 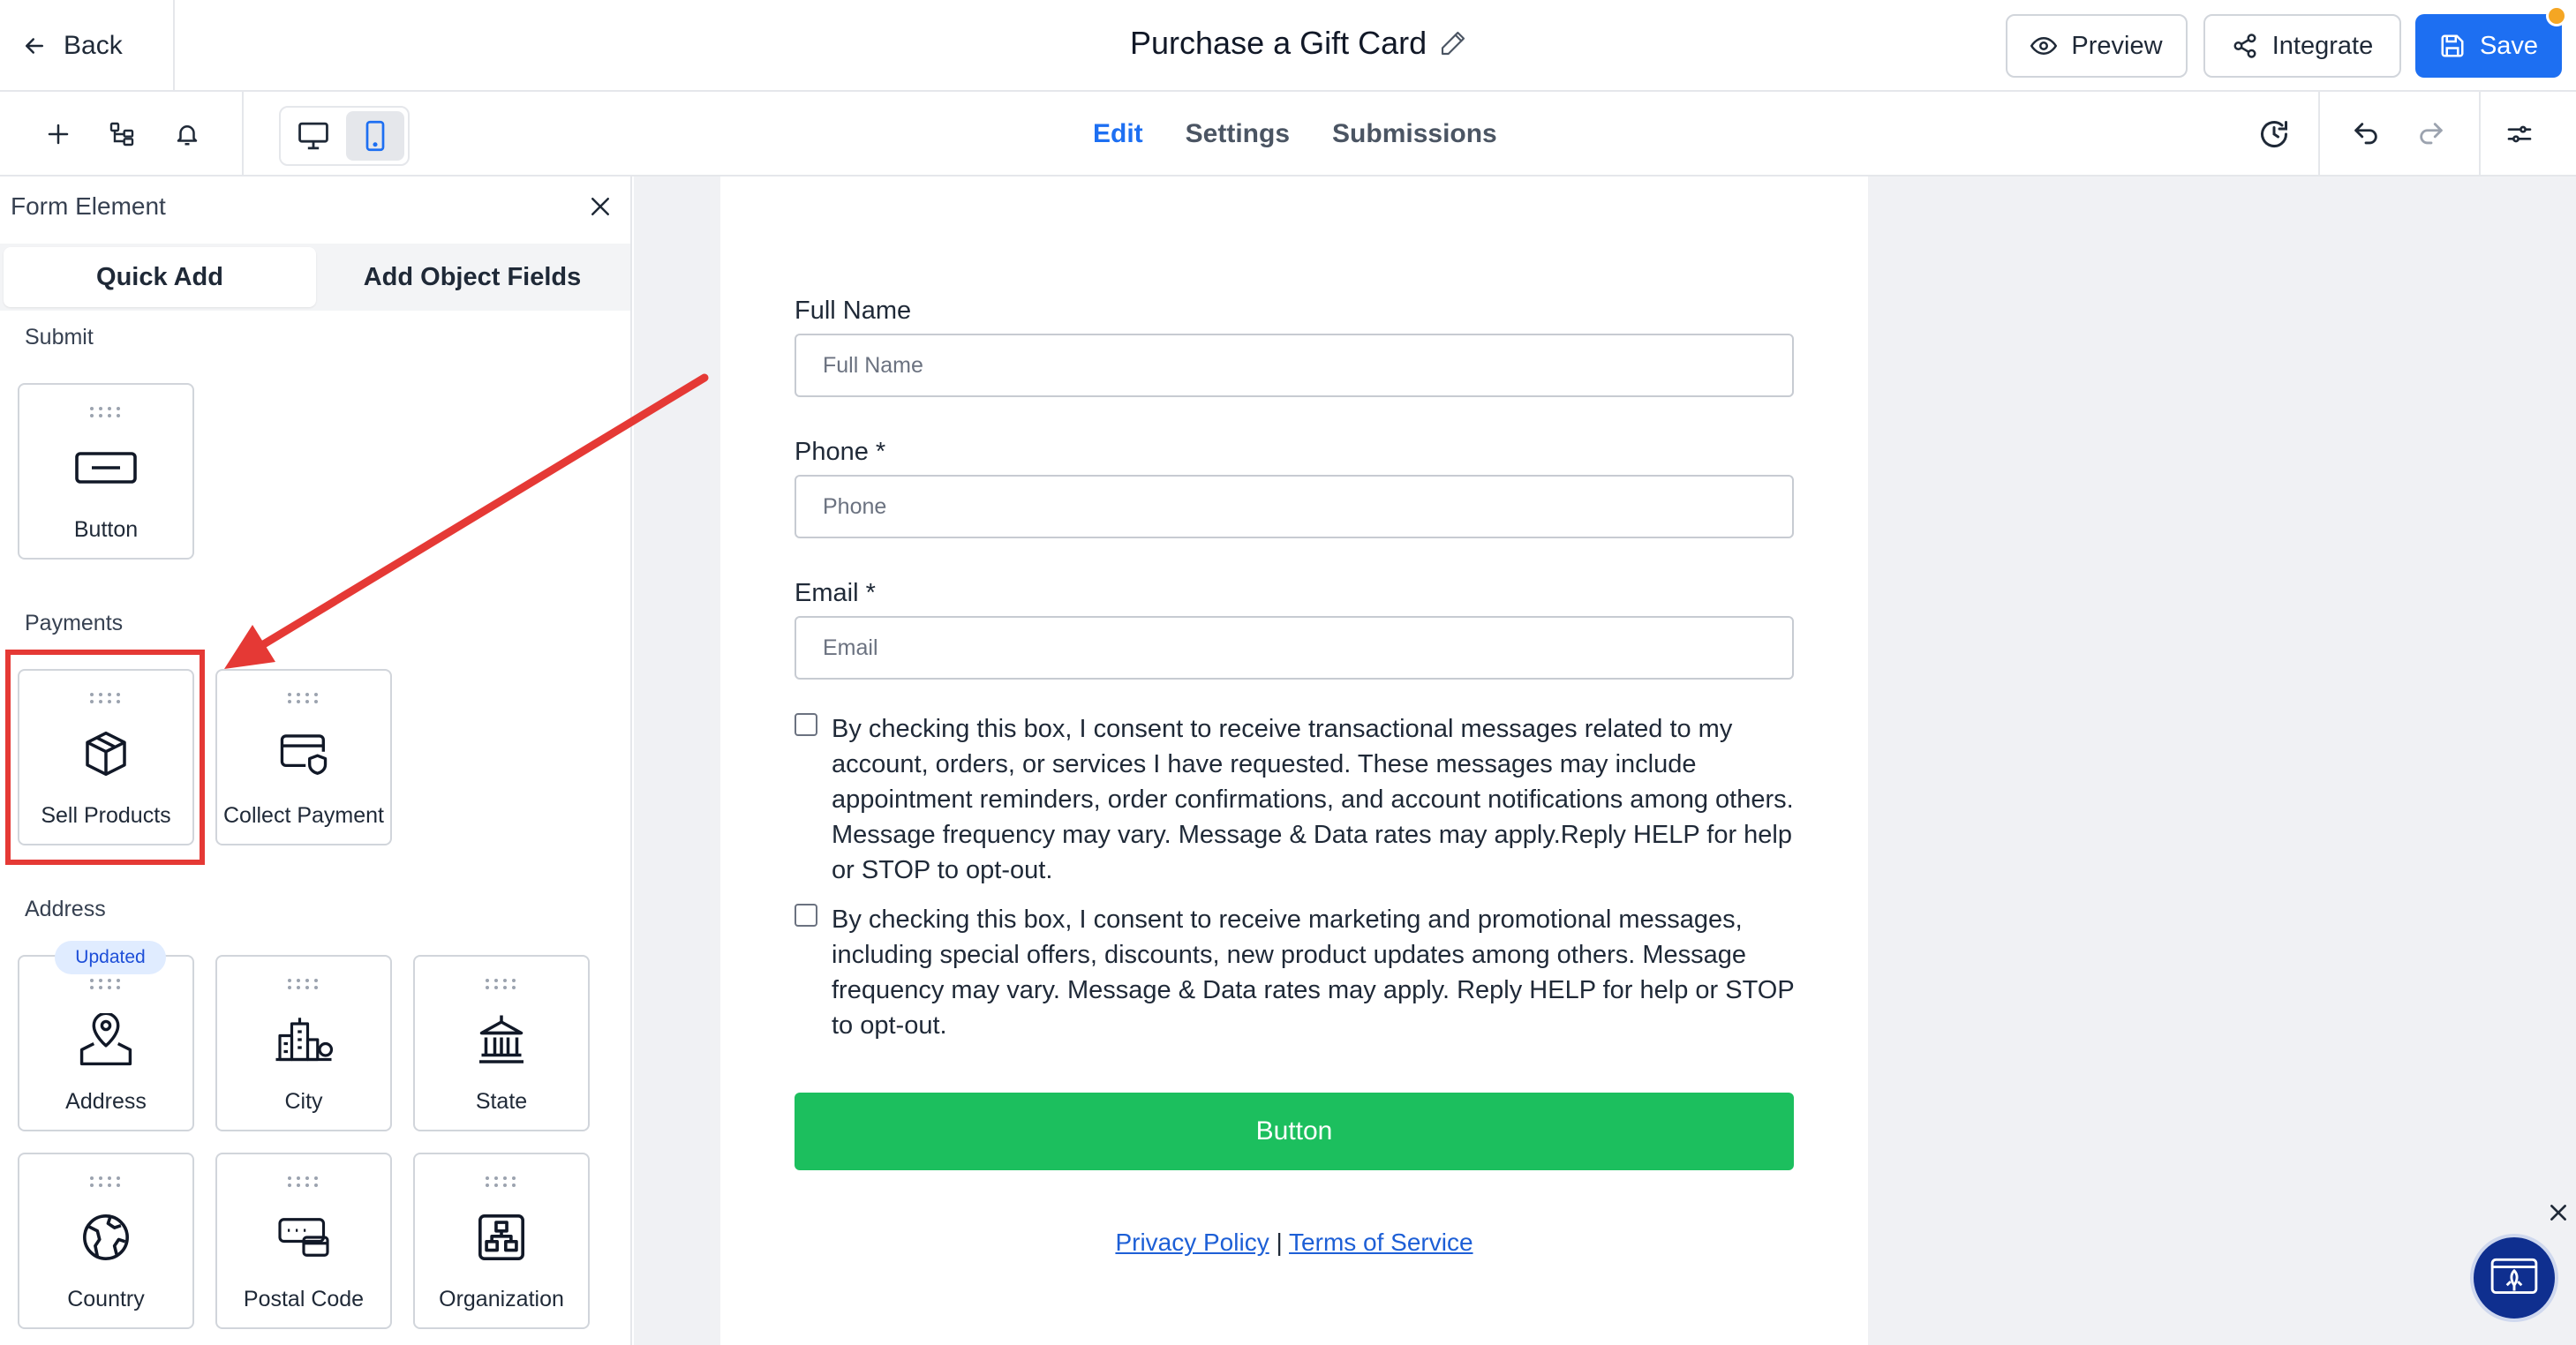 I want to click on element-tile-city: City, so click(x=303, y=1043).